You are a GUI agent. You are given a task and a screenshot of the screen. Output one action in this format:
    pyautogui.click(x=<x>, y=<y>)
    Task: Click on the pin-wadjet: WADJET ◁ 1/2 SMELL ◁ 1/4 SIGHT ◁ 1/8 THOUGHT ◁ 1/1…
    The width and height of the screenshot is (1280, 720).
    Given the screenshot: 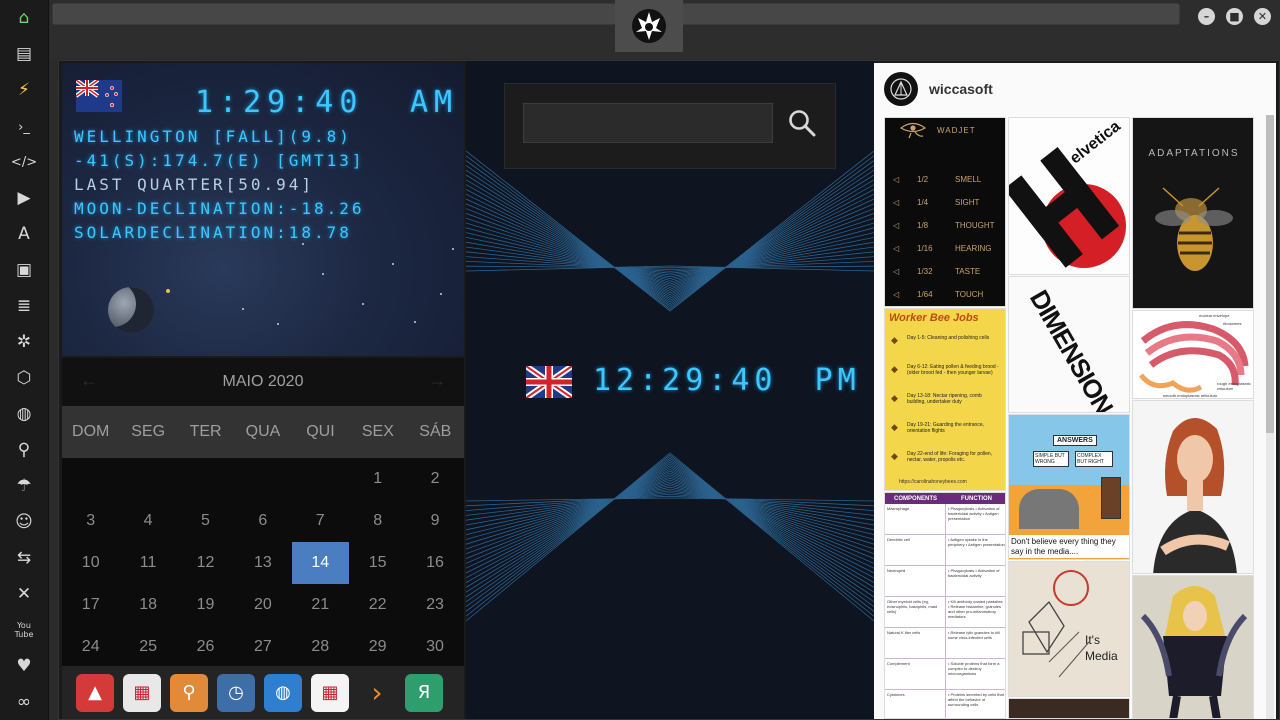 What is the action you would take?
    pyautogui.click(x=945, y=212)
    